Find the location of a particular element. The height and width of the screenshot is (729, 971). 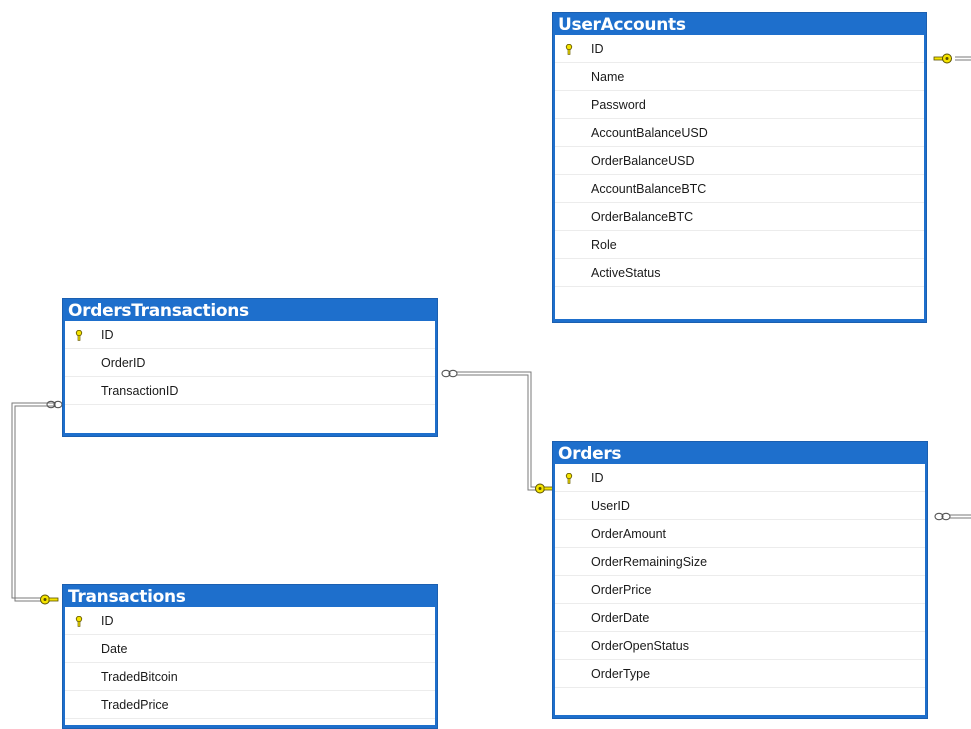

column-name: UserID is located at coordinates (610, 506).